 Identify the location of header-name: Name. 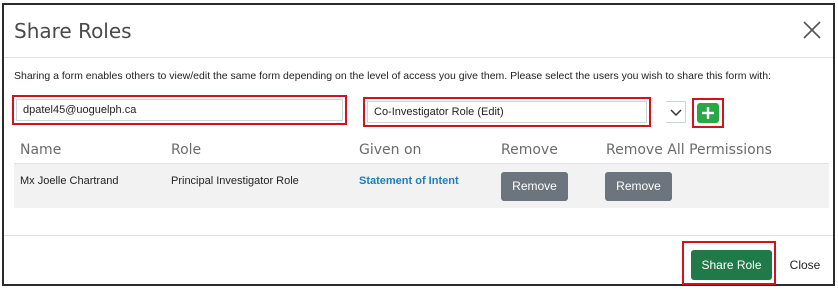
(41, 150).